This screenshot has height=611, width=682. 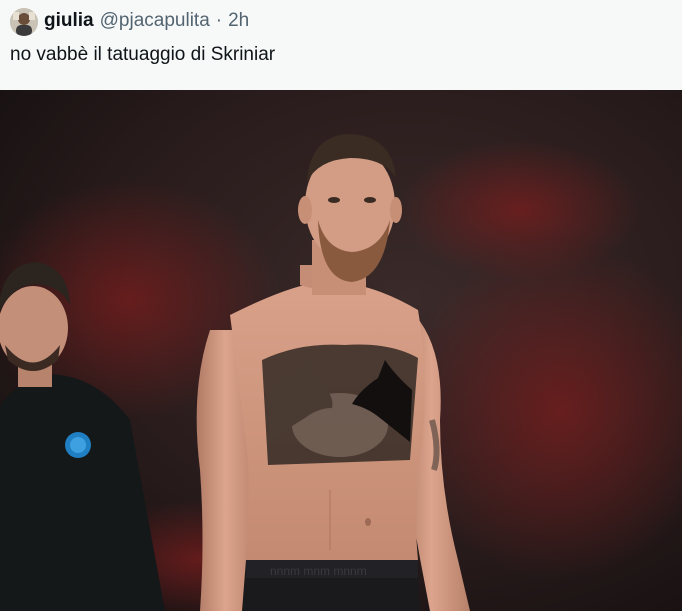 I want to click on svg-text: nnnm mnm mnnm, so click(x=318, y=571).